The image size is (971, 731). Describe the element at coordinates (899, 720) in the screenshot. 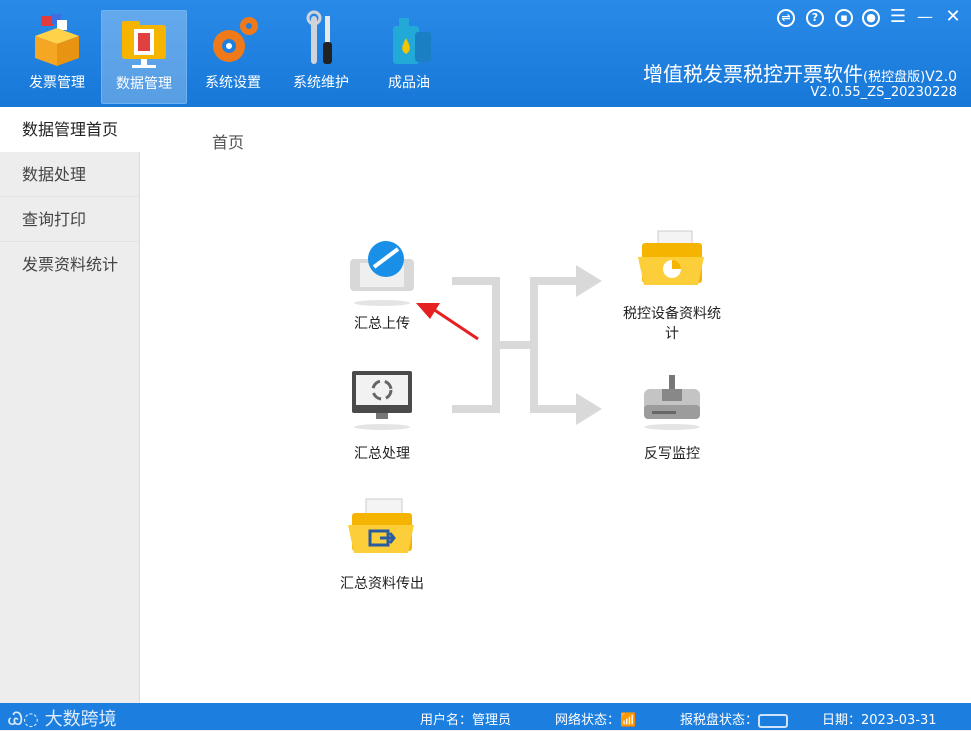

I see `date-value: 2023-03-31` at that location.